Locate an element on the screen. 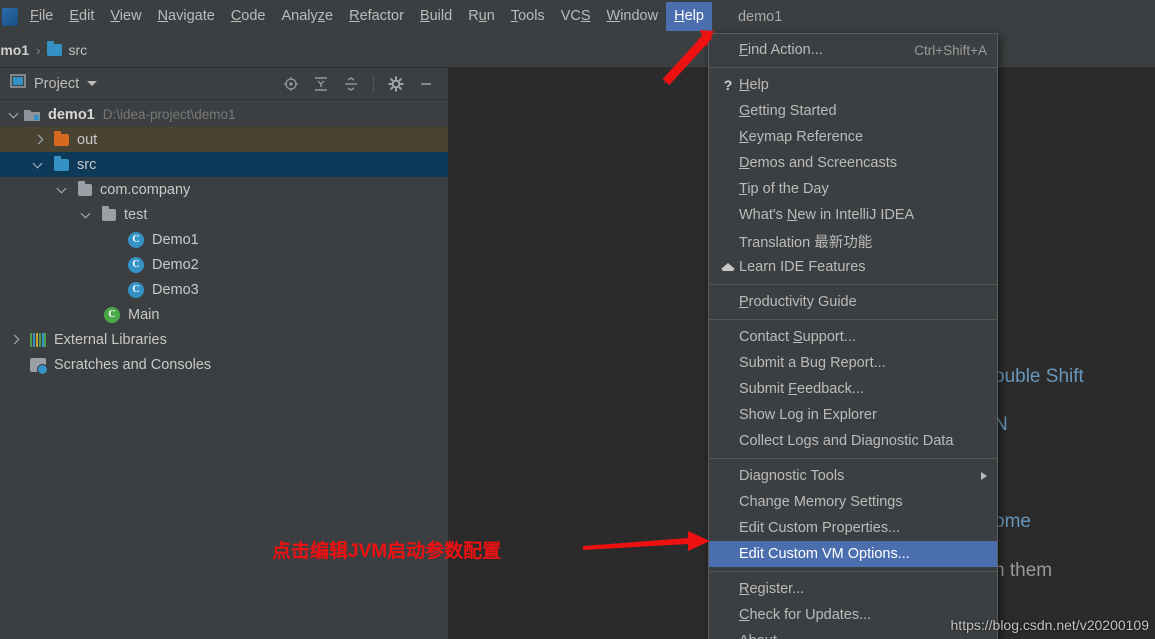  menu-item-shortcut: Ctrl+Shift+A is located at coordinates (950, 50).